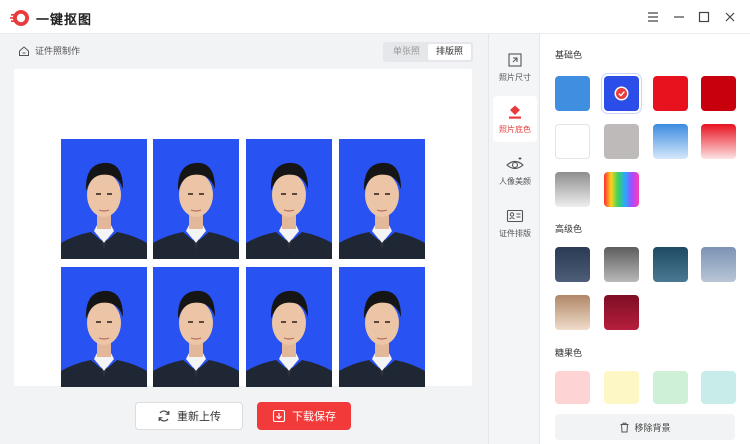 This screenshot has height=444, width=750. What do you see at coordinates (670, 93) in the screenshot?
I see `swatch-red` at bounding box center [670, 93].